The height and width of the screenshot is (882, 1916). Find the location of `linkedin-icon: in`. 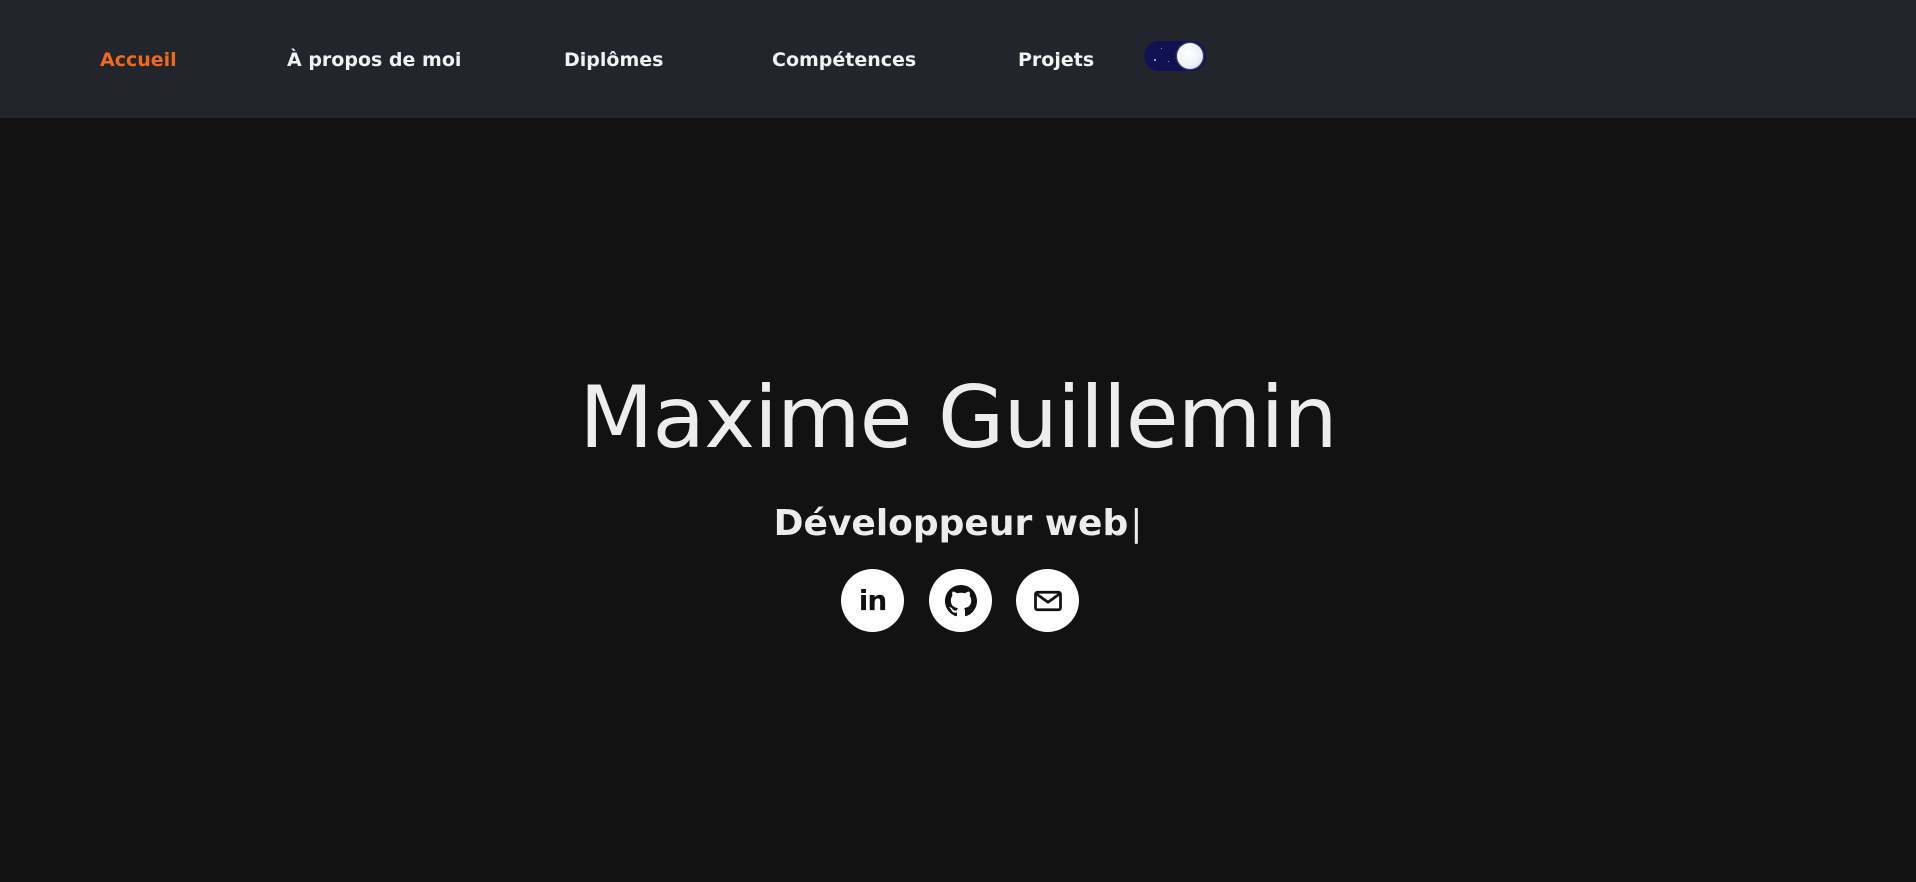

linkedin-icon: in is located at coordinates (873, 600).